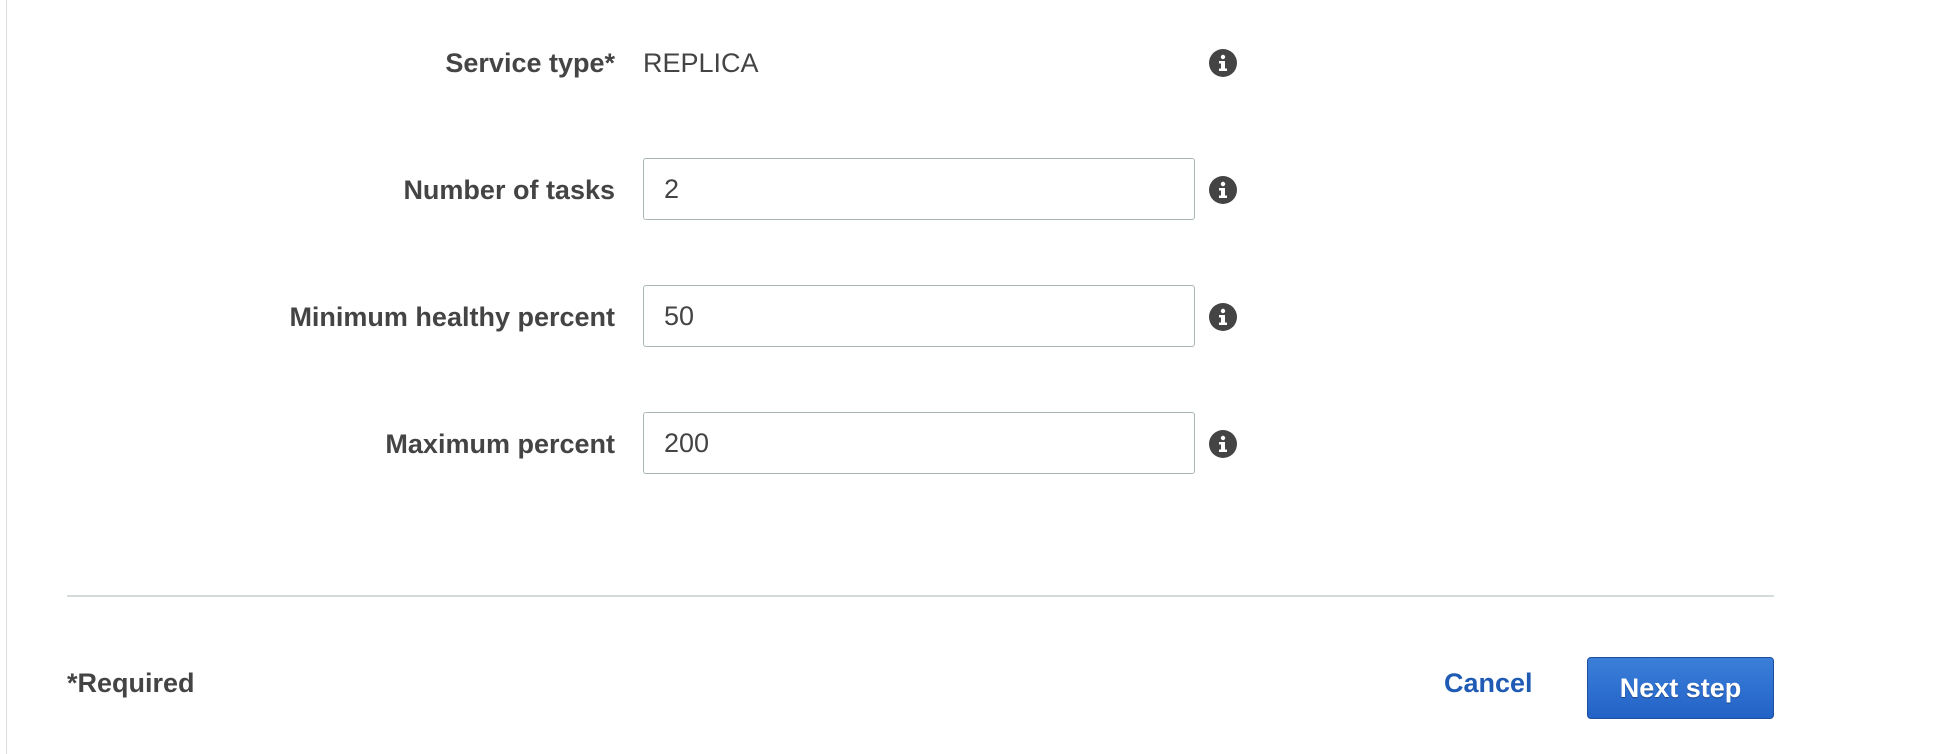 This screenshot has width=1951, height=754. Describe the element at coordinates (509, 190) in the screenshot. I see `number-of-tasks-label: Number of tasks` at that location.